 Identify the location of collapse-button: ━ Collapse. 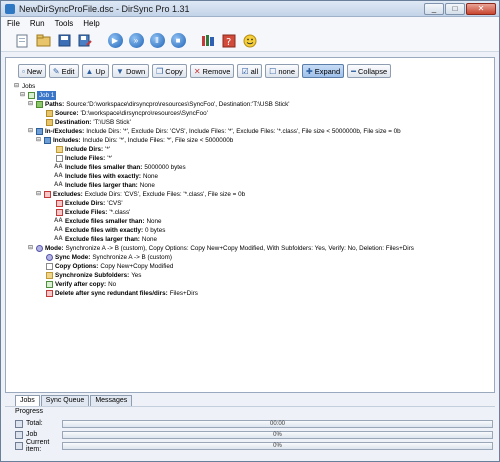
(369, 71).